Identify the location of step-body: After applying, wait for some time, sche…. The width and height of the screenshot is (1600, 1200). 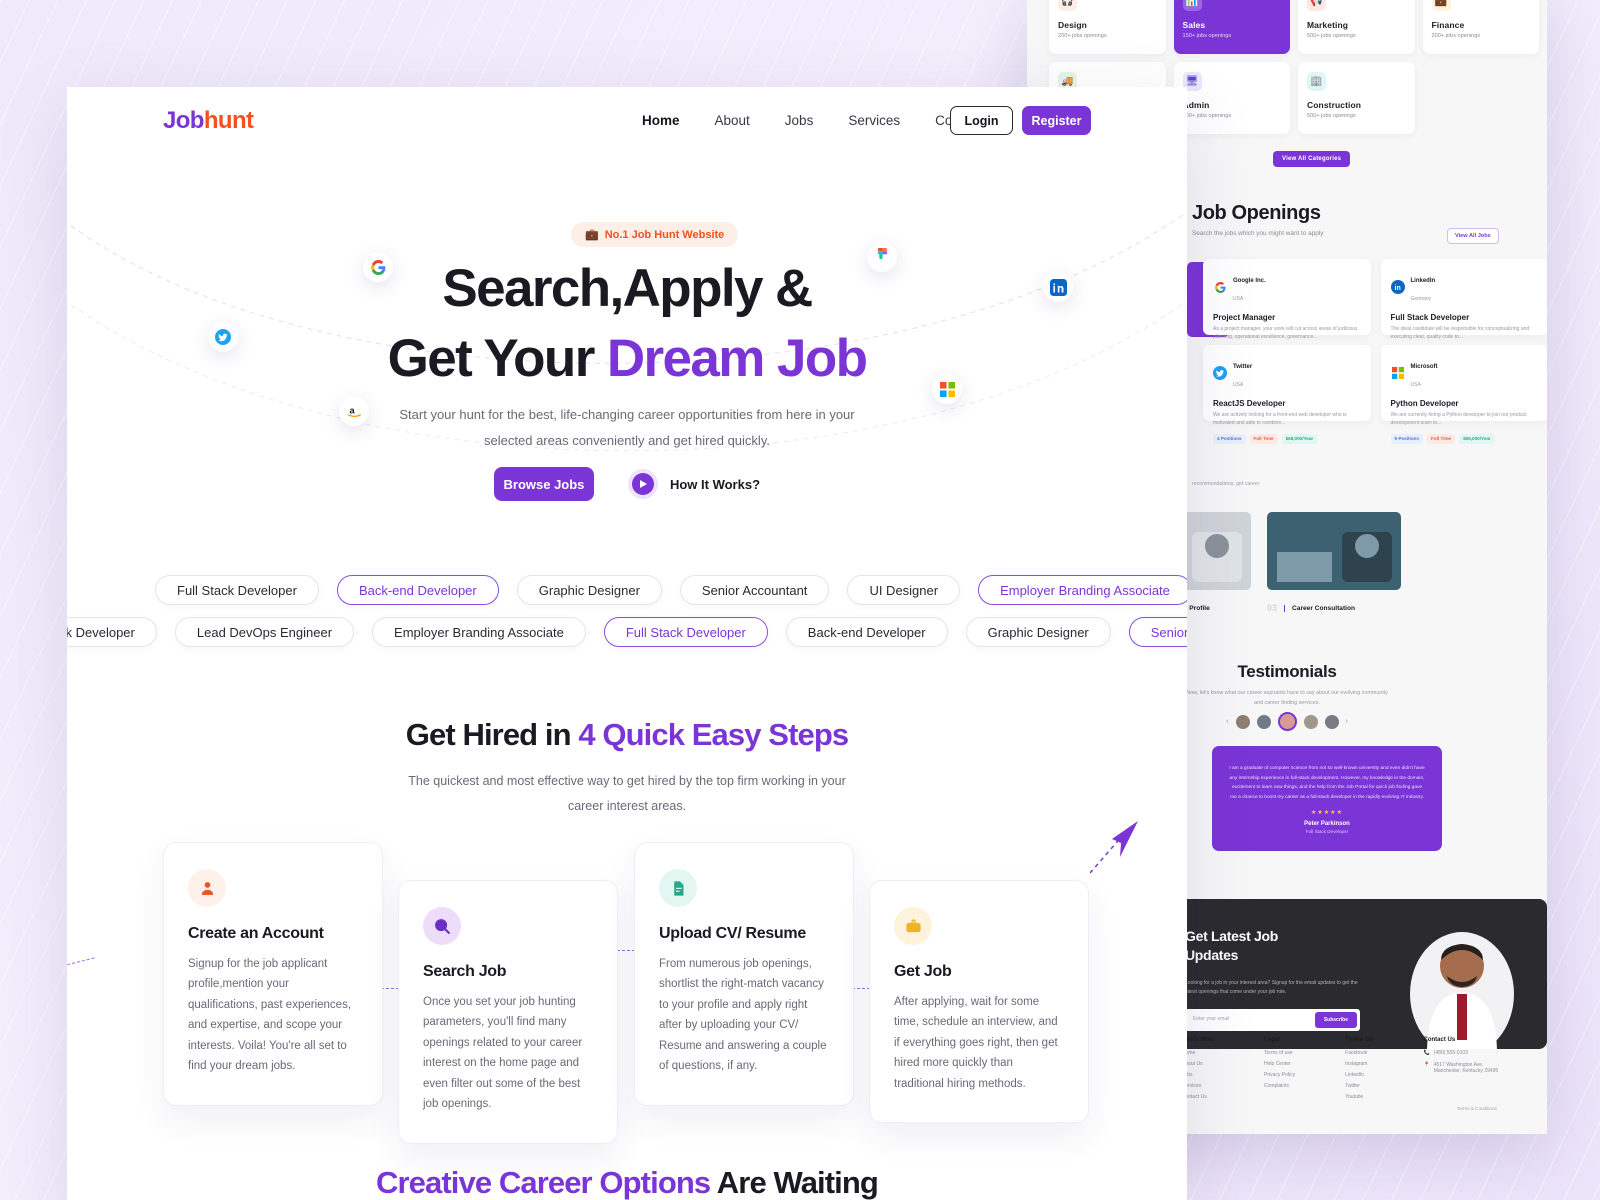
(976, 1043).